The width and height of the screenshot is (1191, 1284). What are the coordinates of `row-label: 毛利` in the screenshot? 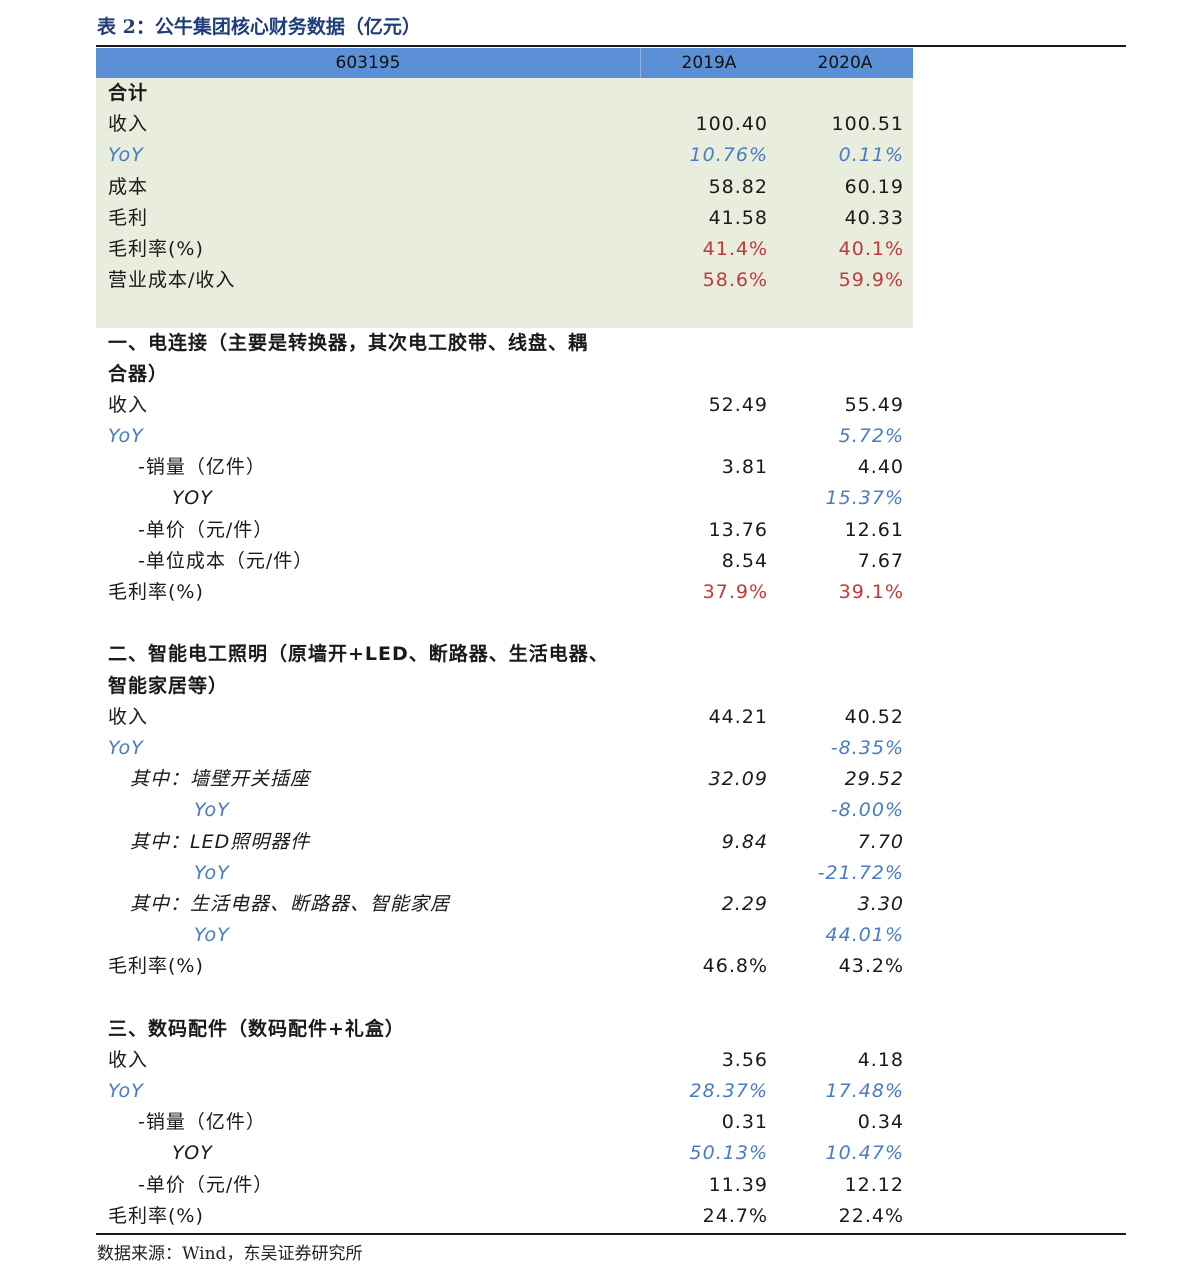 It's located at (128, 217).